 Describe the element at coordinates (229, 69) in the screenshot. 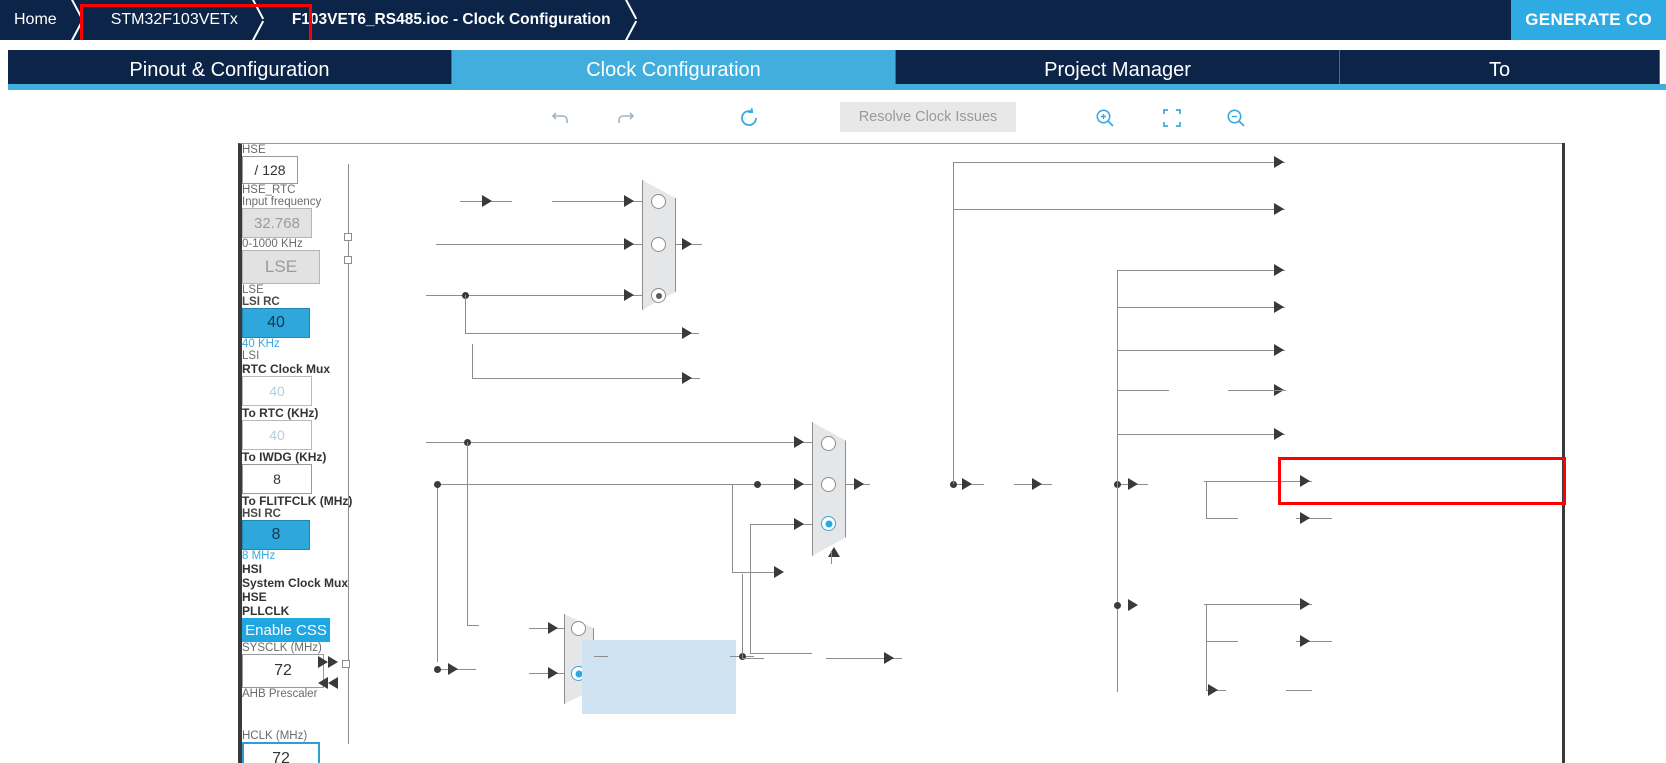

I see `tab-pinout-label: Pinout & Configuration` at that location.